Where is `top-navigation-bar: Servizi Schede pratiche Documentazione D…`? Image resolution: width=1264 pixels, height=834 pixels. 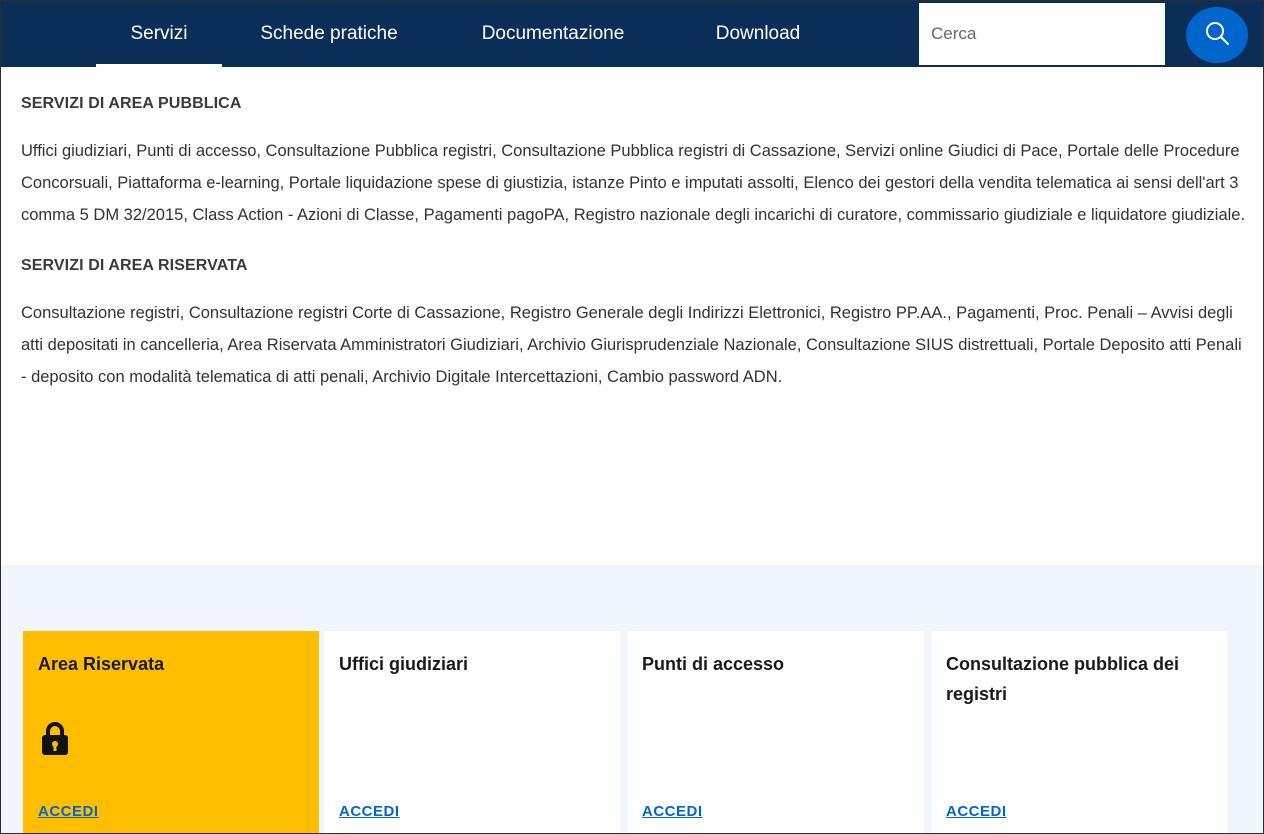 top-navigation-bar: Servizi Schede pratiche Documentazione D… is located at coordinates (632, 34).